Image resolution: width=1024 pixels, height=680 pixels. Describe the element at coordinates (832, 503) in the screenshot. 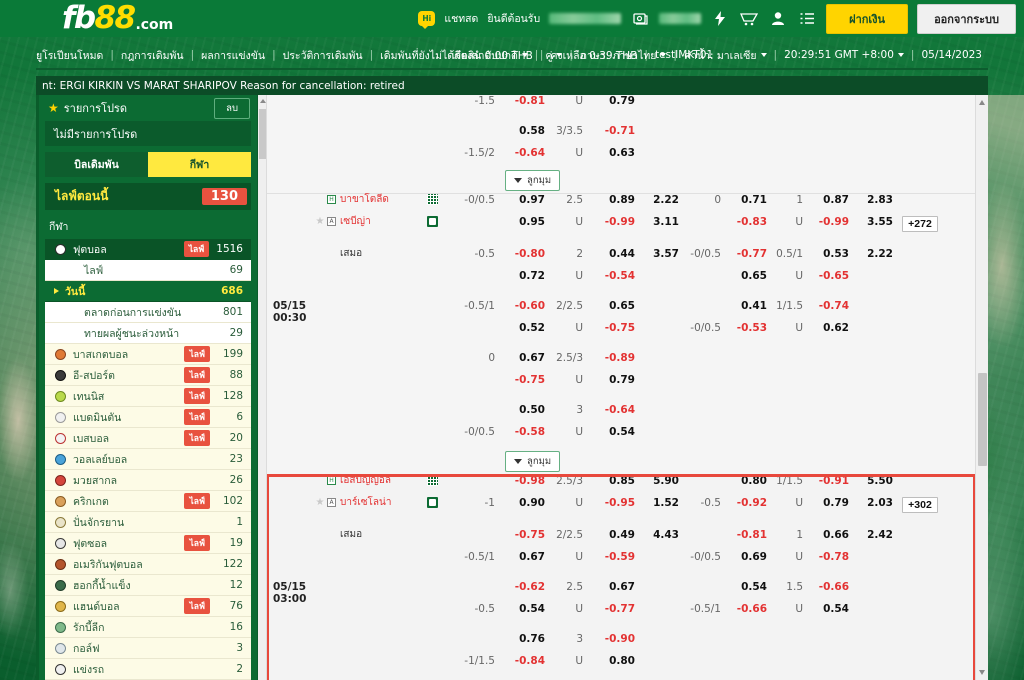

I see `ou-half-odds-value: 0.79` at that location.